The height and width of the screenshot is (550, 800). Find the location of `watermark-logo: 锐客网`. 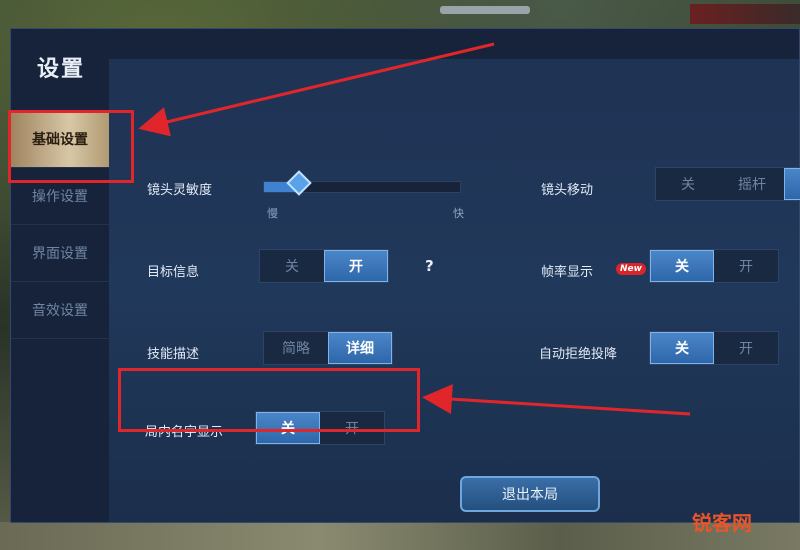

watermark-logo: 锐客网 is located at coordinates (722, 523).